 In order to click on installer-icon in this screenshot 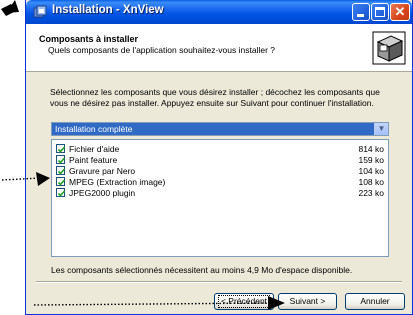, I will do `click(40, 11)`.